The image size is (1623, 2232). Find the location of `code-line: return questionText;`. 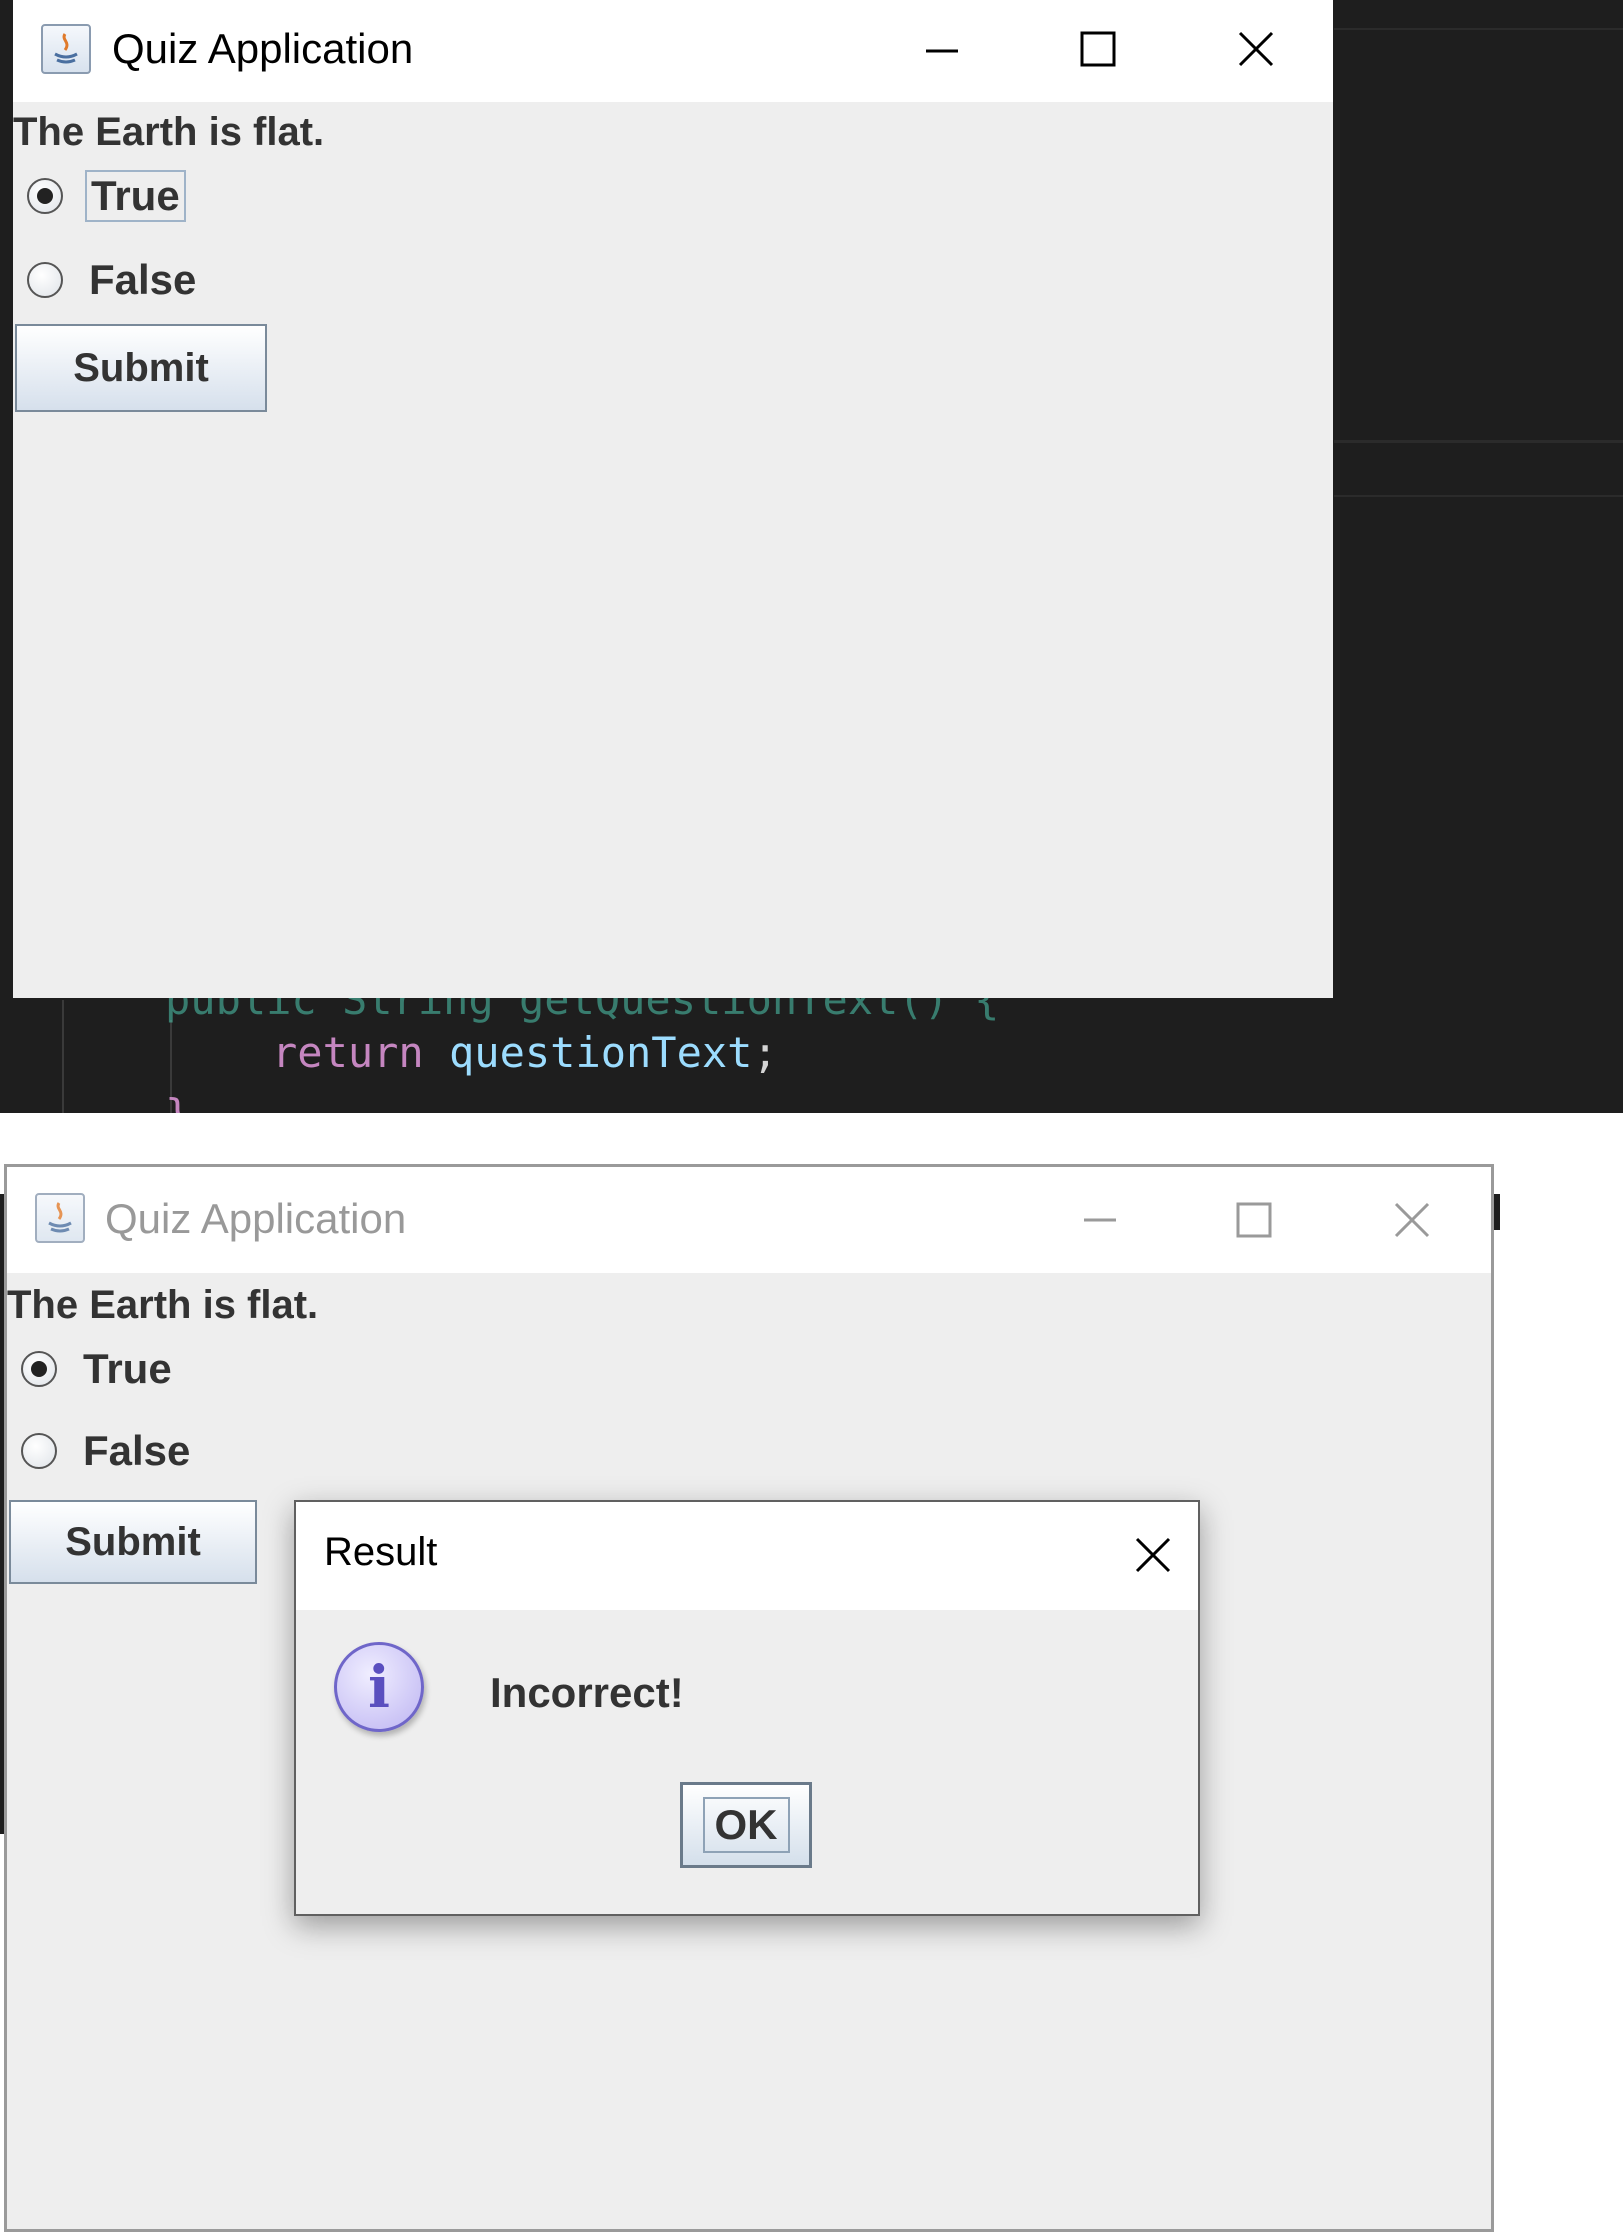

code-line: return questionText; is located at coordinates (525, 1052).